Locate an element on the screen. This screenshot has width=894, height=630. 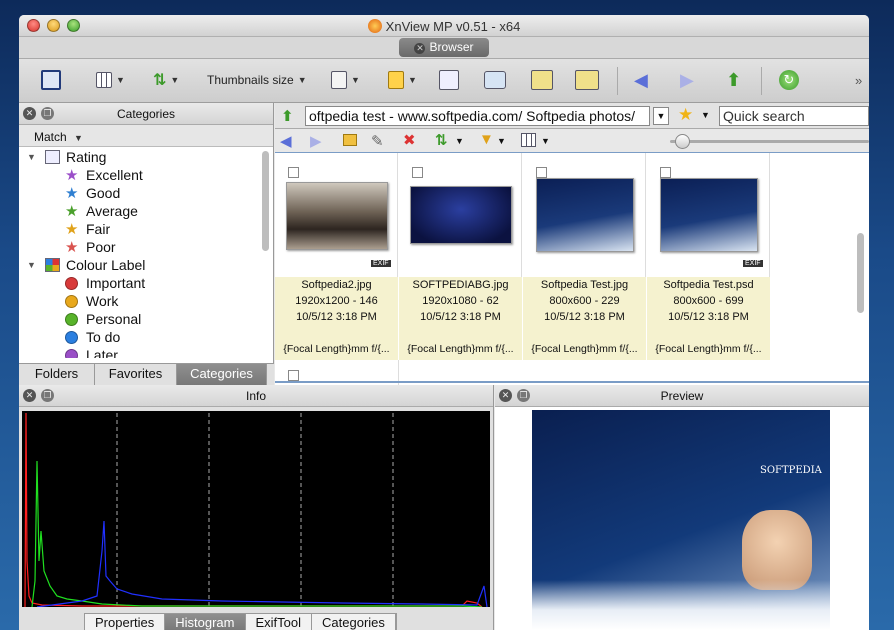
app-logo-icon is located at coordinates (374, 26).